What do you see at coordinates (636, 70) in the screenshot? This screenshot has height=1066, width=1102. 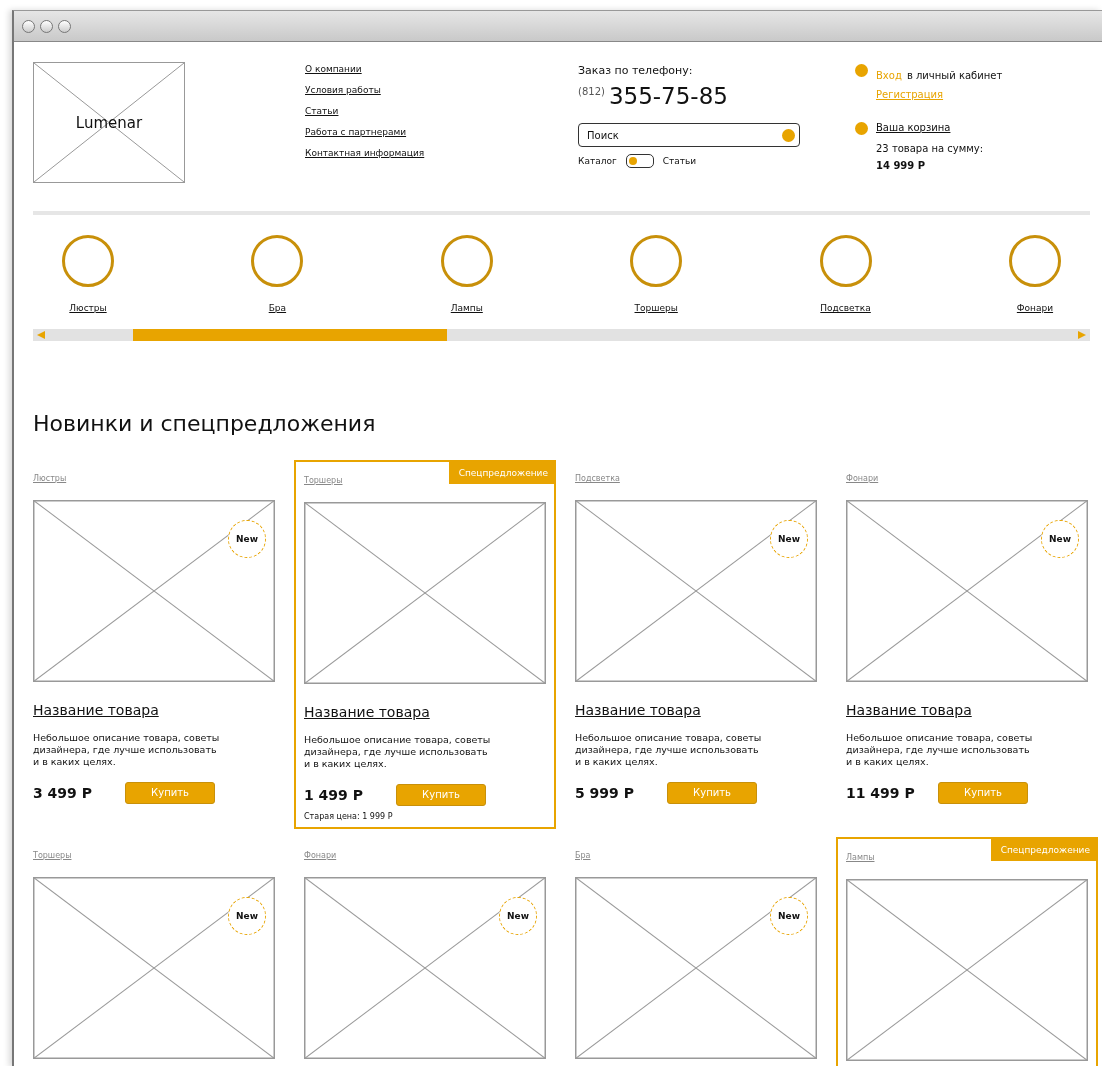 I see `phone-label: Заказ по телефону:` at bounding box center [636, 70].